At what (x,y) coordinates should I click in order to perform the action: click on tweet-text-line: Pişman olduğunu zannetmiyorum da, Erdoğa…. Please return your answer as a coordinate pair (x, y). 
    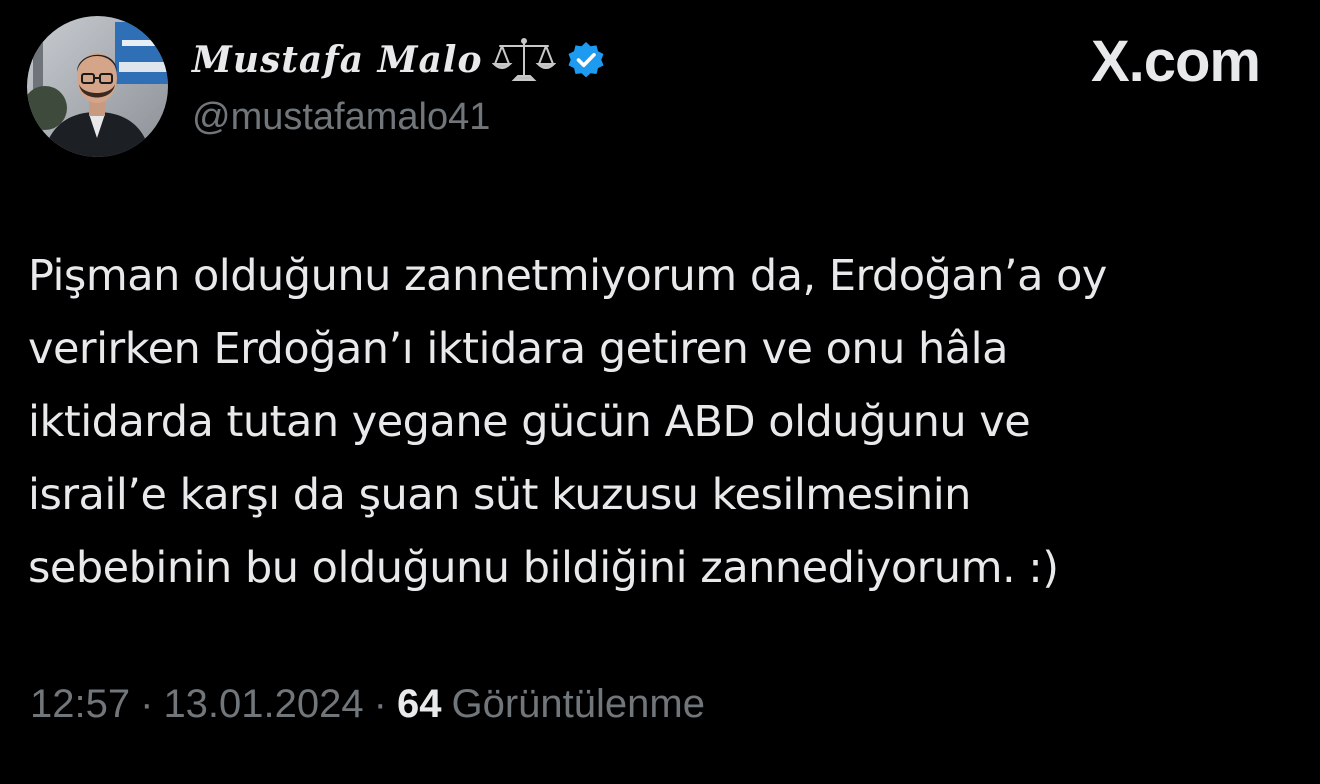
    Looking at the image, I should click on (567, 276).